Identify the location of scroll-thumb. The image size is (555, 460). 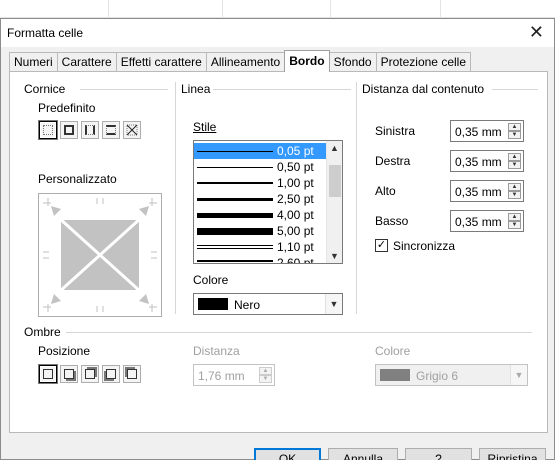
(335, 181).